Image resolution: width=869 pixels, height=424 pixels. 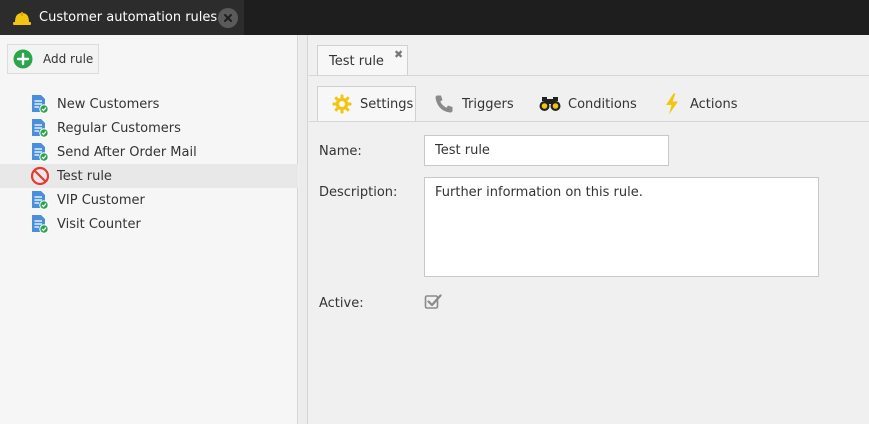 What do you see at coordinates (488, 104) in the screenshot?
I see `tab-label: Triggers` at bounding box center [488, 104].